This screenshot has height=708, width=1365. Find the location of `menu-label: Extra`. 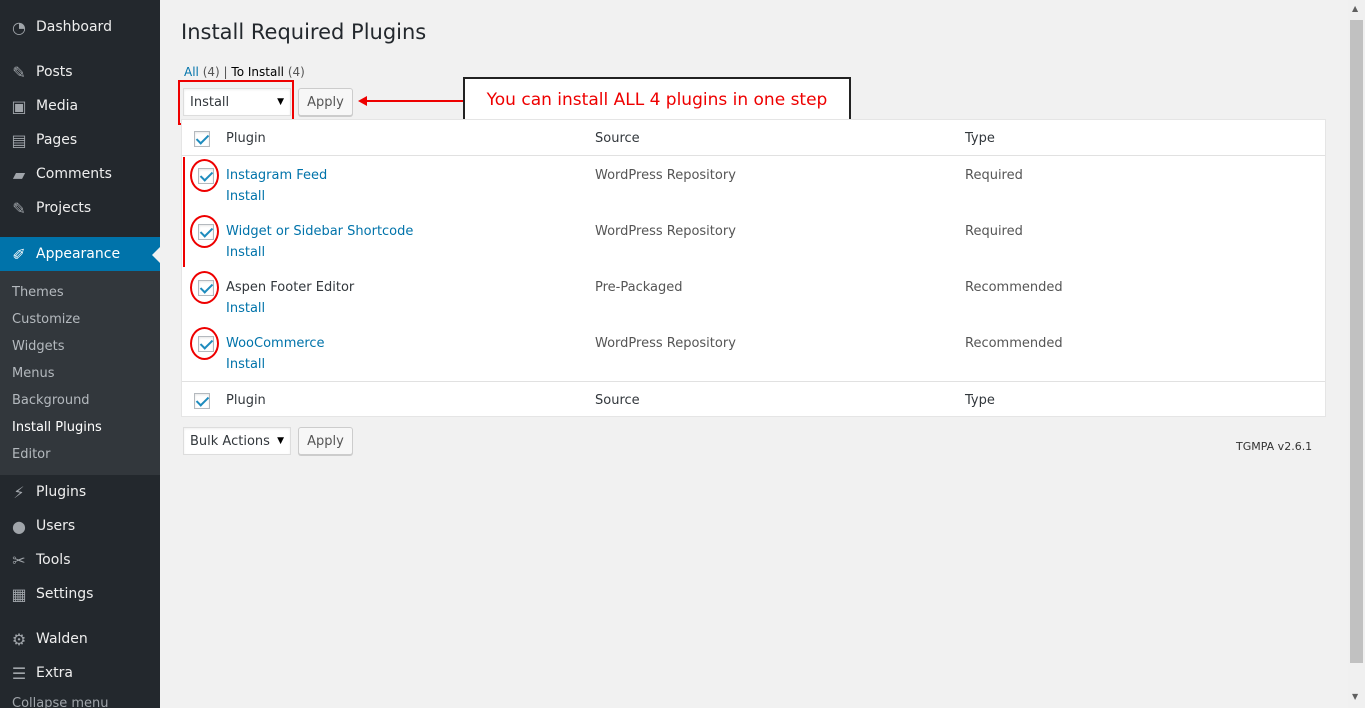

menu-label: Extra is located at coordinates (54, 673).